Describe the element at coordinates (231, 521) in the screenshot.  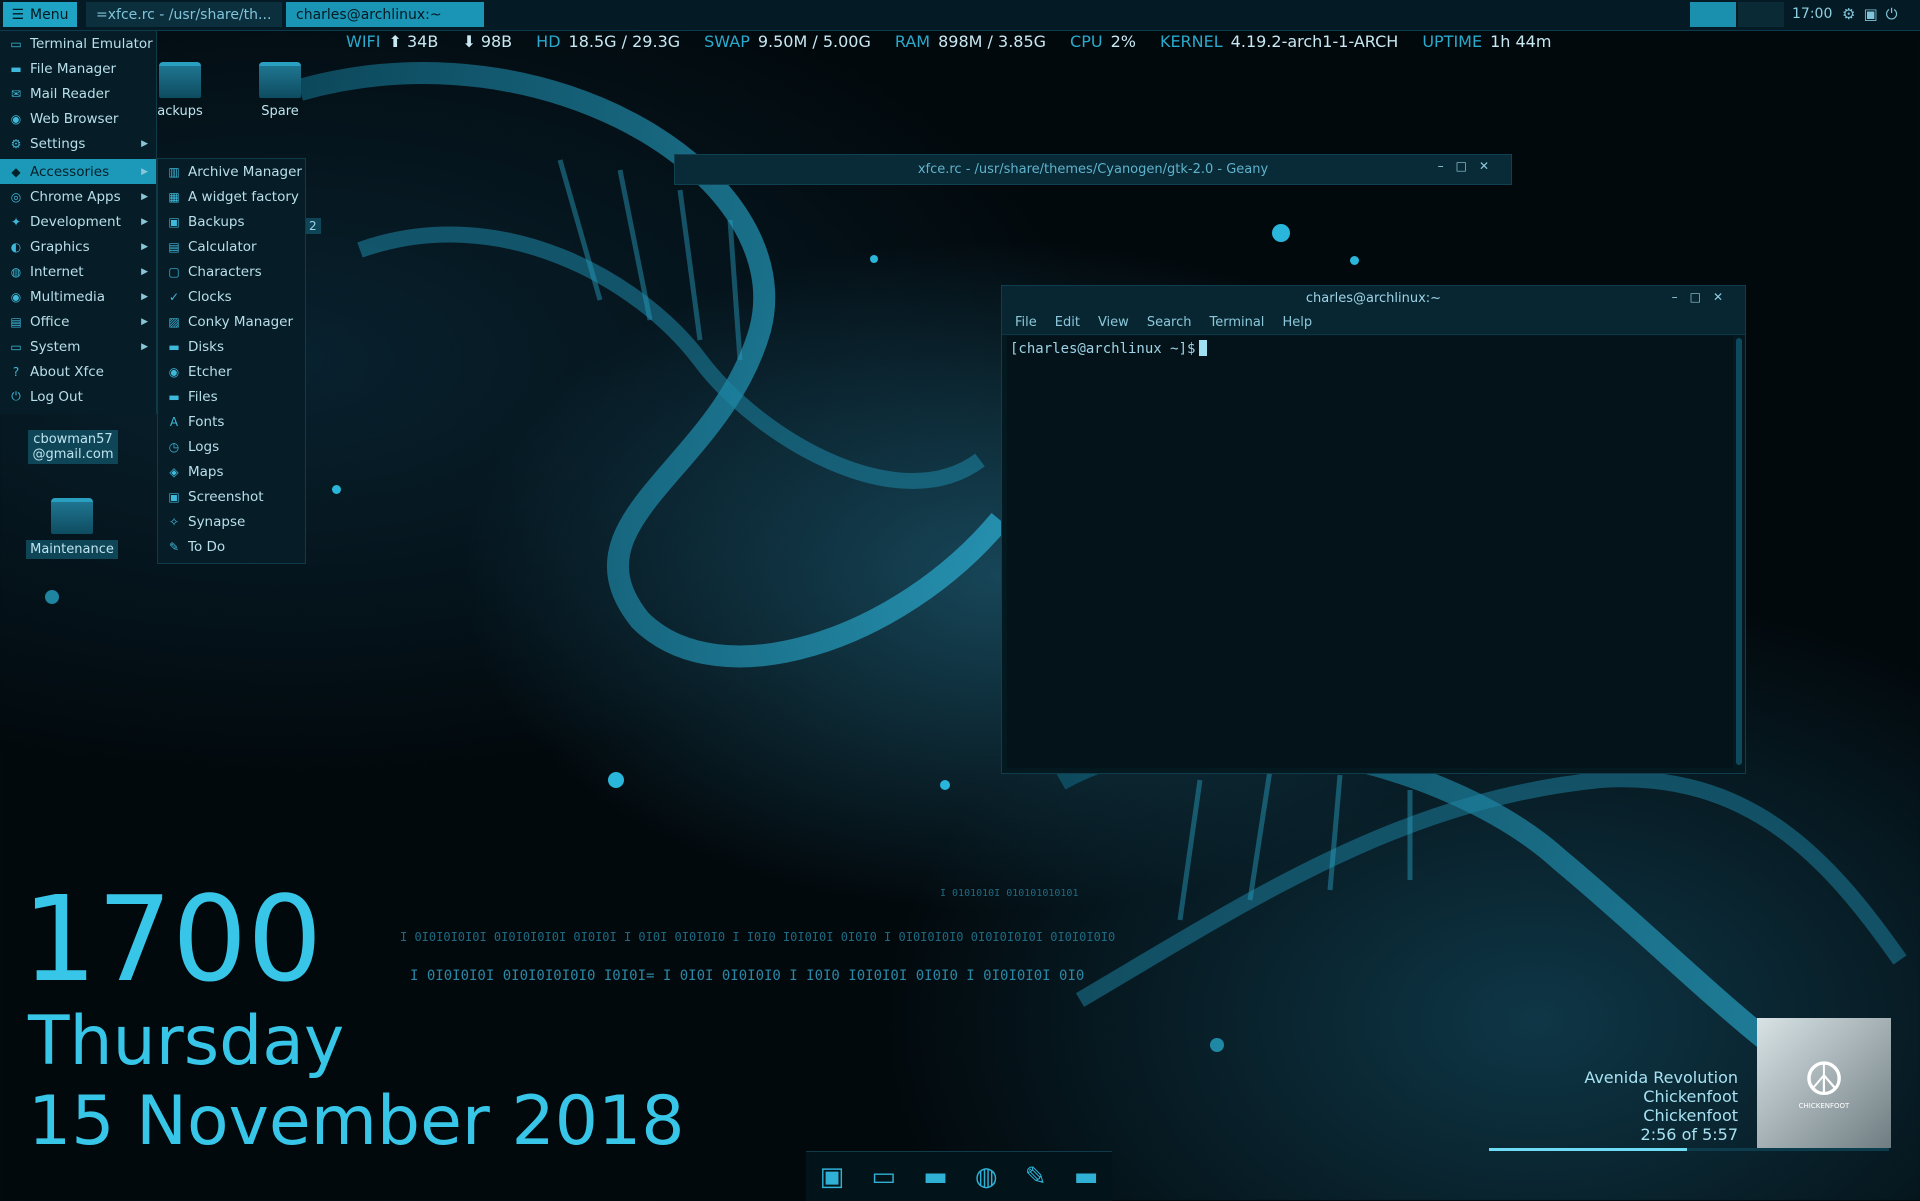
I see `submenu-item-synapse: ✧ Synapse` at that location.